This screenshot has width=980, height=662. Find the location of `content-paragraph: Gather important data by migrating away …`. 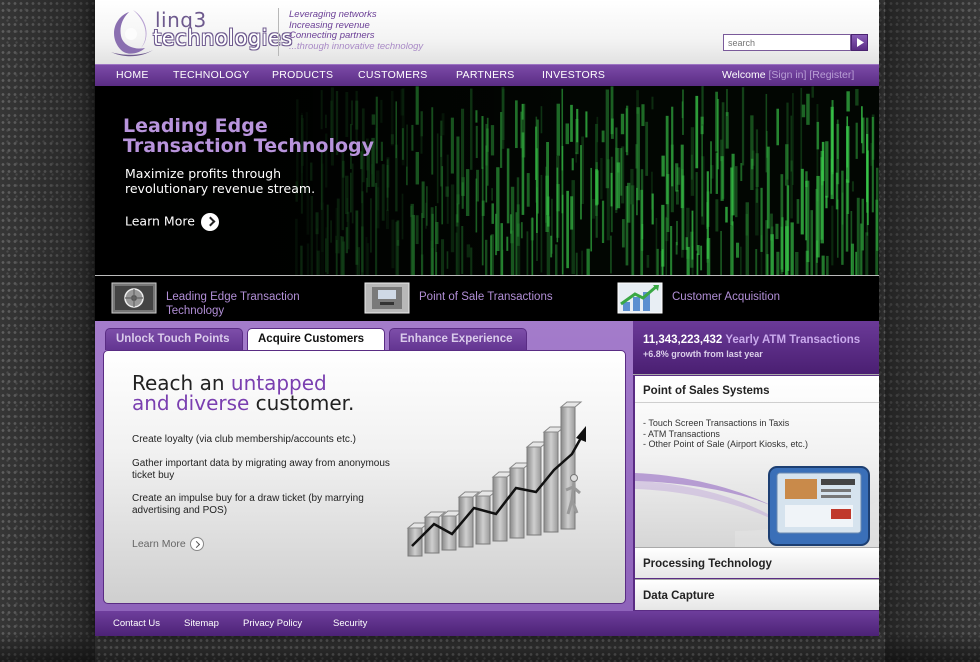

content-paragraph: Gather important data by migrating away … is located at coordinates (261, 469).